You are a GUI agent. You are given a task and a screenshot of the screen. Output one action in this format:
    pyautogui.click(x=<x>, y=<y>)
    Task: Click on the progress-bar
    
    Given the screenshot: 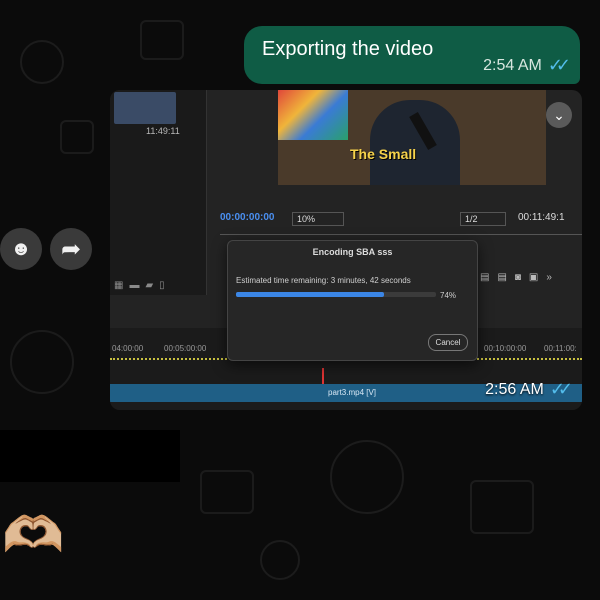 What is the action you would take?
    pyautogui.click(x=336, y=294)
    